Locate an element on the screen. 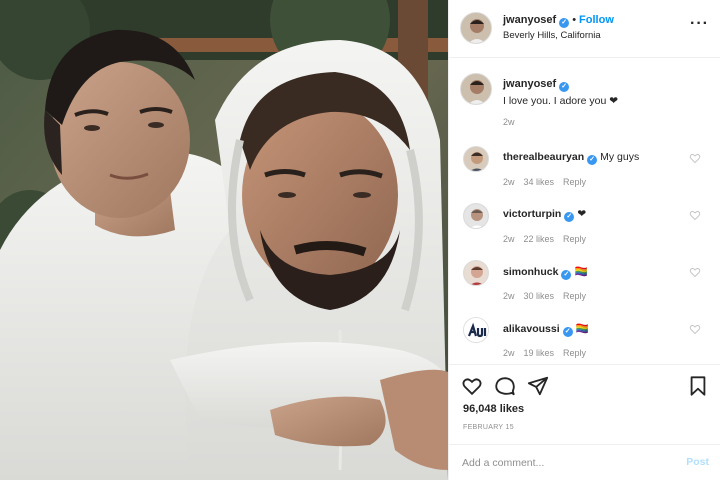 The image size is (720, 480). comment-meta: 2w 22 likes Reply is located at coordinates (549, 239).